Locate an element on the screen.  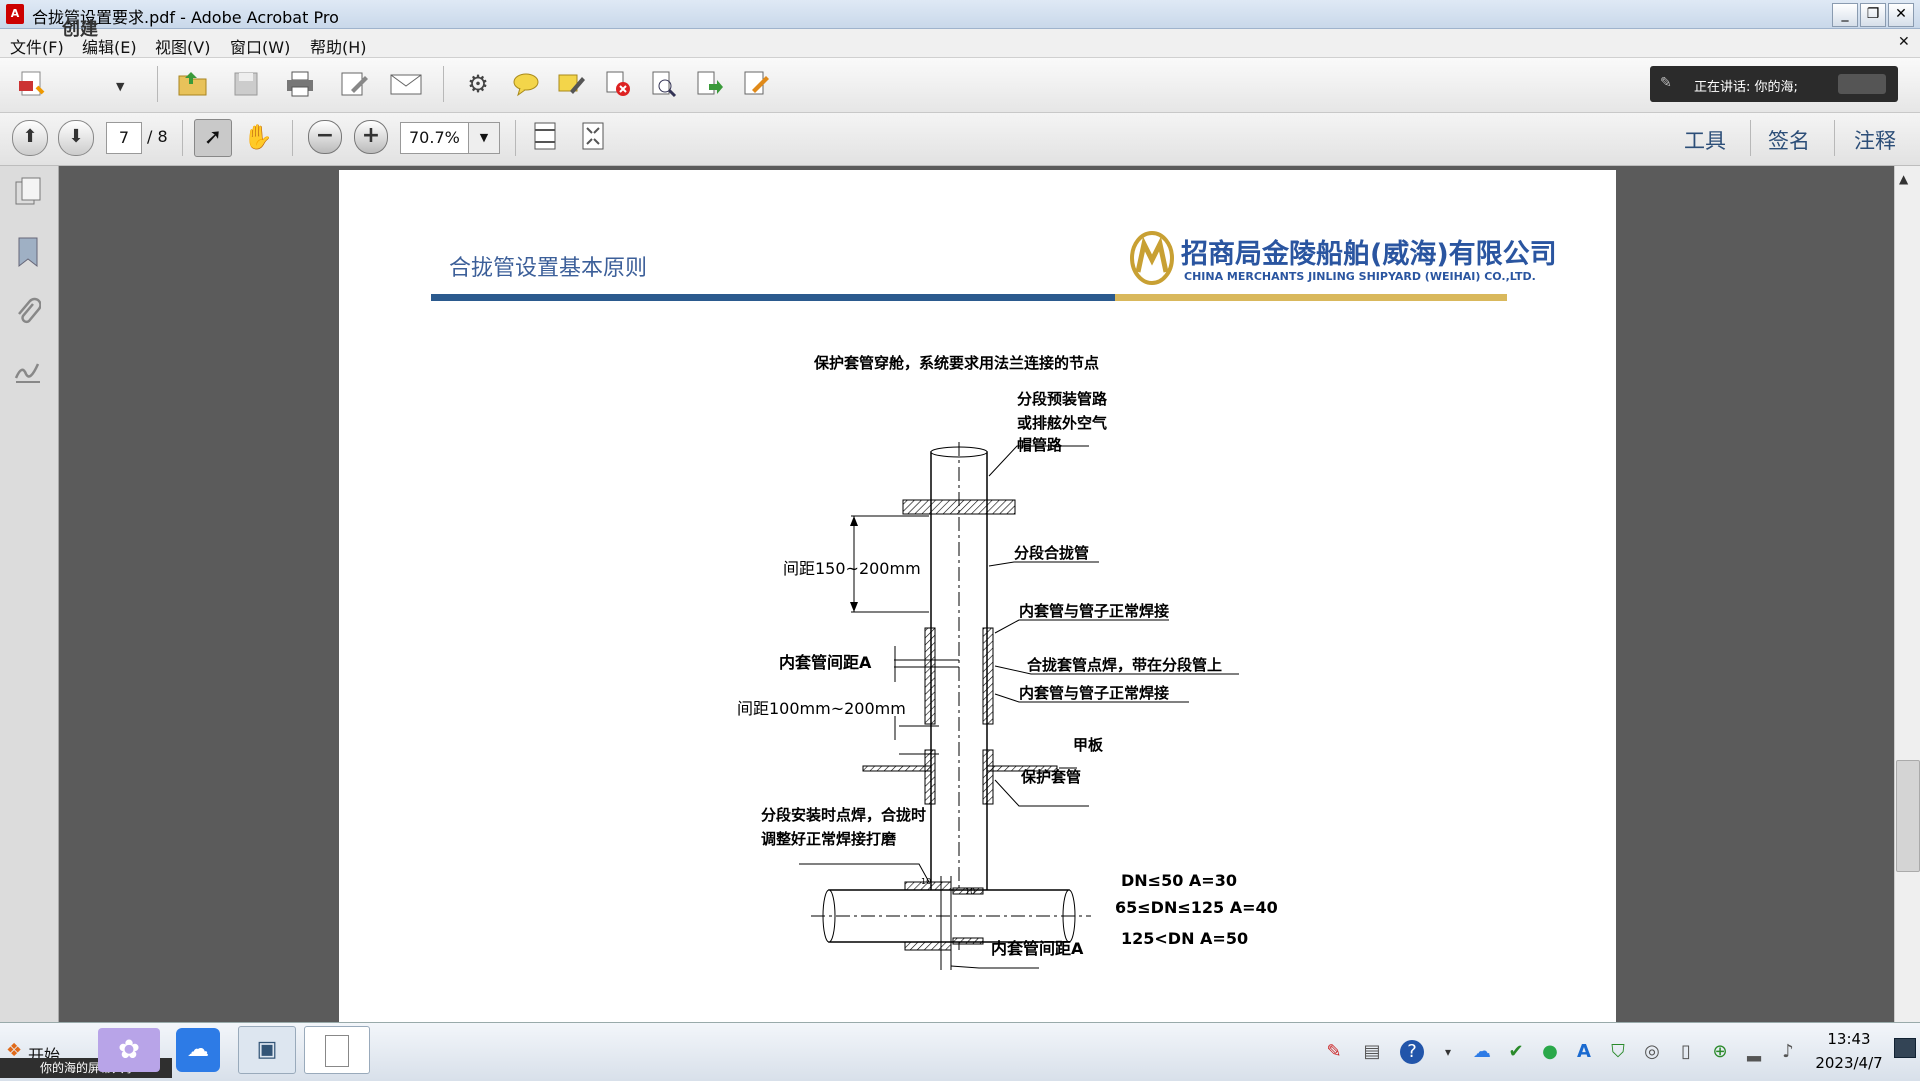
tray-sync-icon: ◎ is located at coordinates (1652, 1052).